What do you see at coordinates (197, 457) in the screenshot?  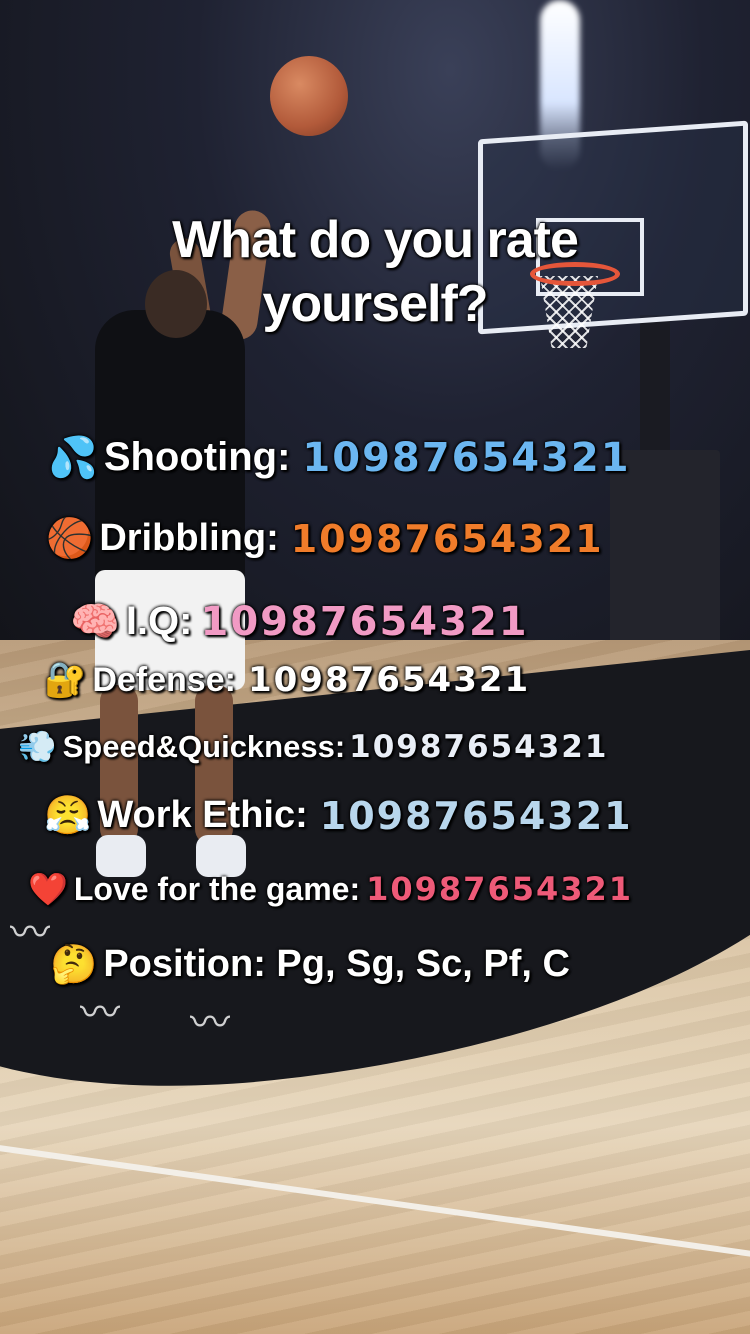 I see `rating-label: Shooting:` at bounding box center [197, 457].